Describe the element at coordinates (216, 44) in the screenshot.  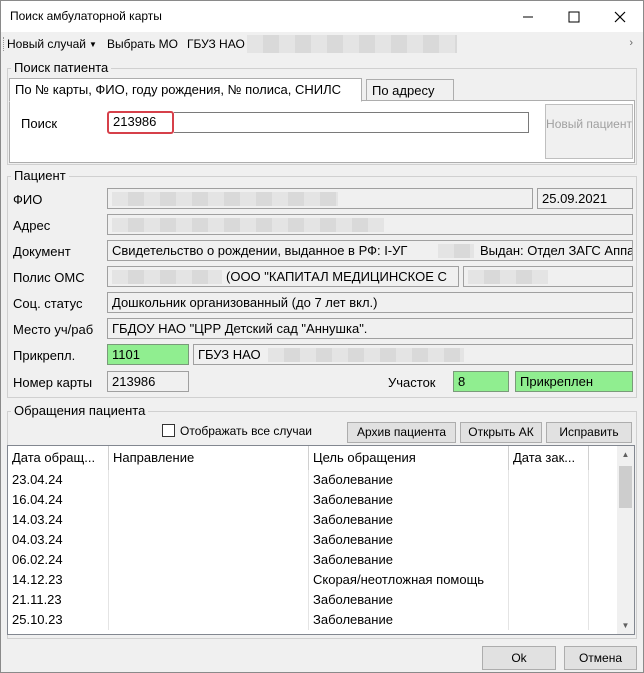
I see `mo-name: ГБУЗ НАО` at that location.